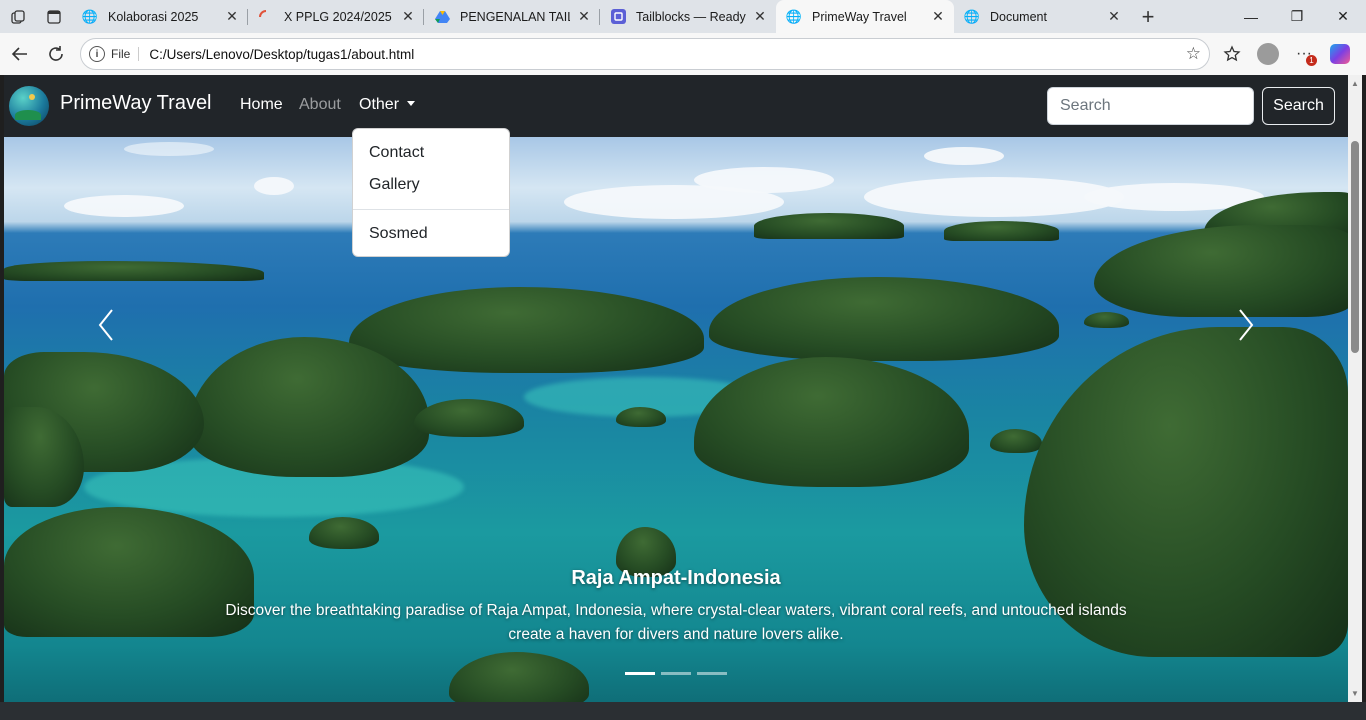 The height and width of the screenshot is (720, 1366). I want to click on tab-tailblocks: Tailblocks — Ready-tc ✕, so click(688, 16).